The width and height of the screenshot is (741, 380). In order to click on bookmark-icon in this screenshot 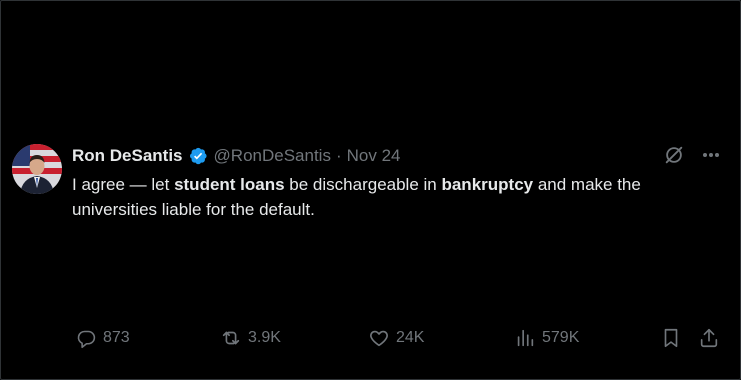, I will do `click(671, 338)`.